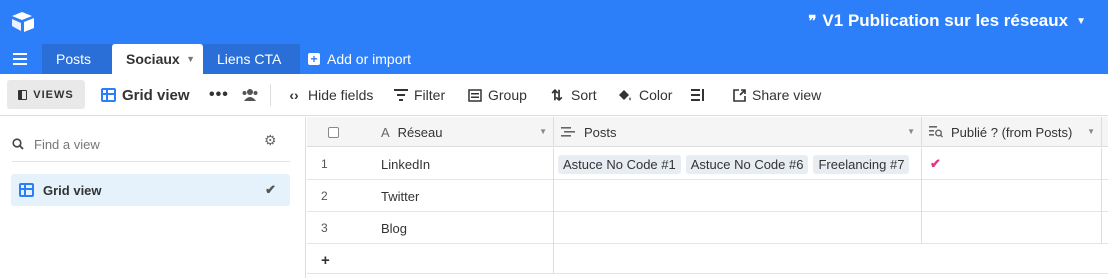  I want to click on gear-icon: ⚙, so click(271, 140).